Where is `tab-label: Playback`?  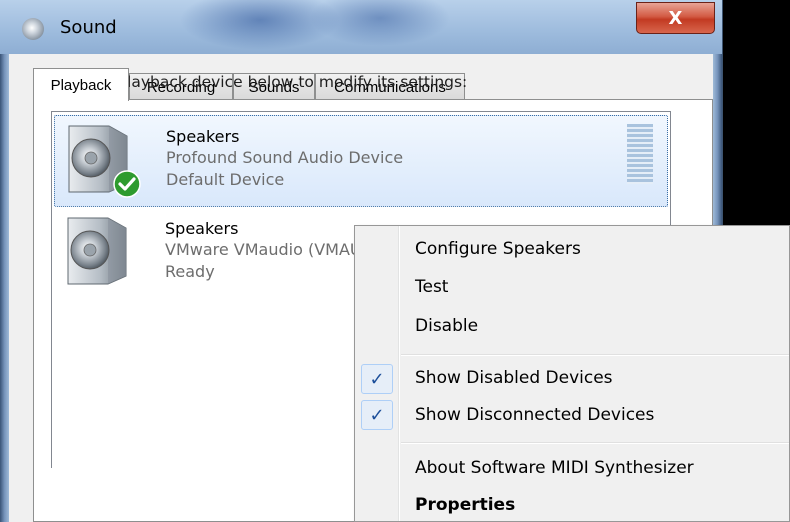
tab-label: Playback is located at coordinates (81, 85).